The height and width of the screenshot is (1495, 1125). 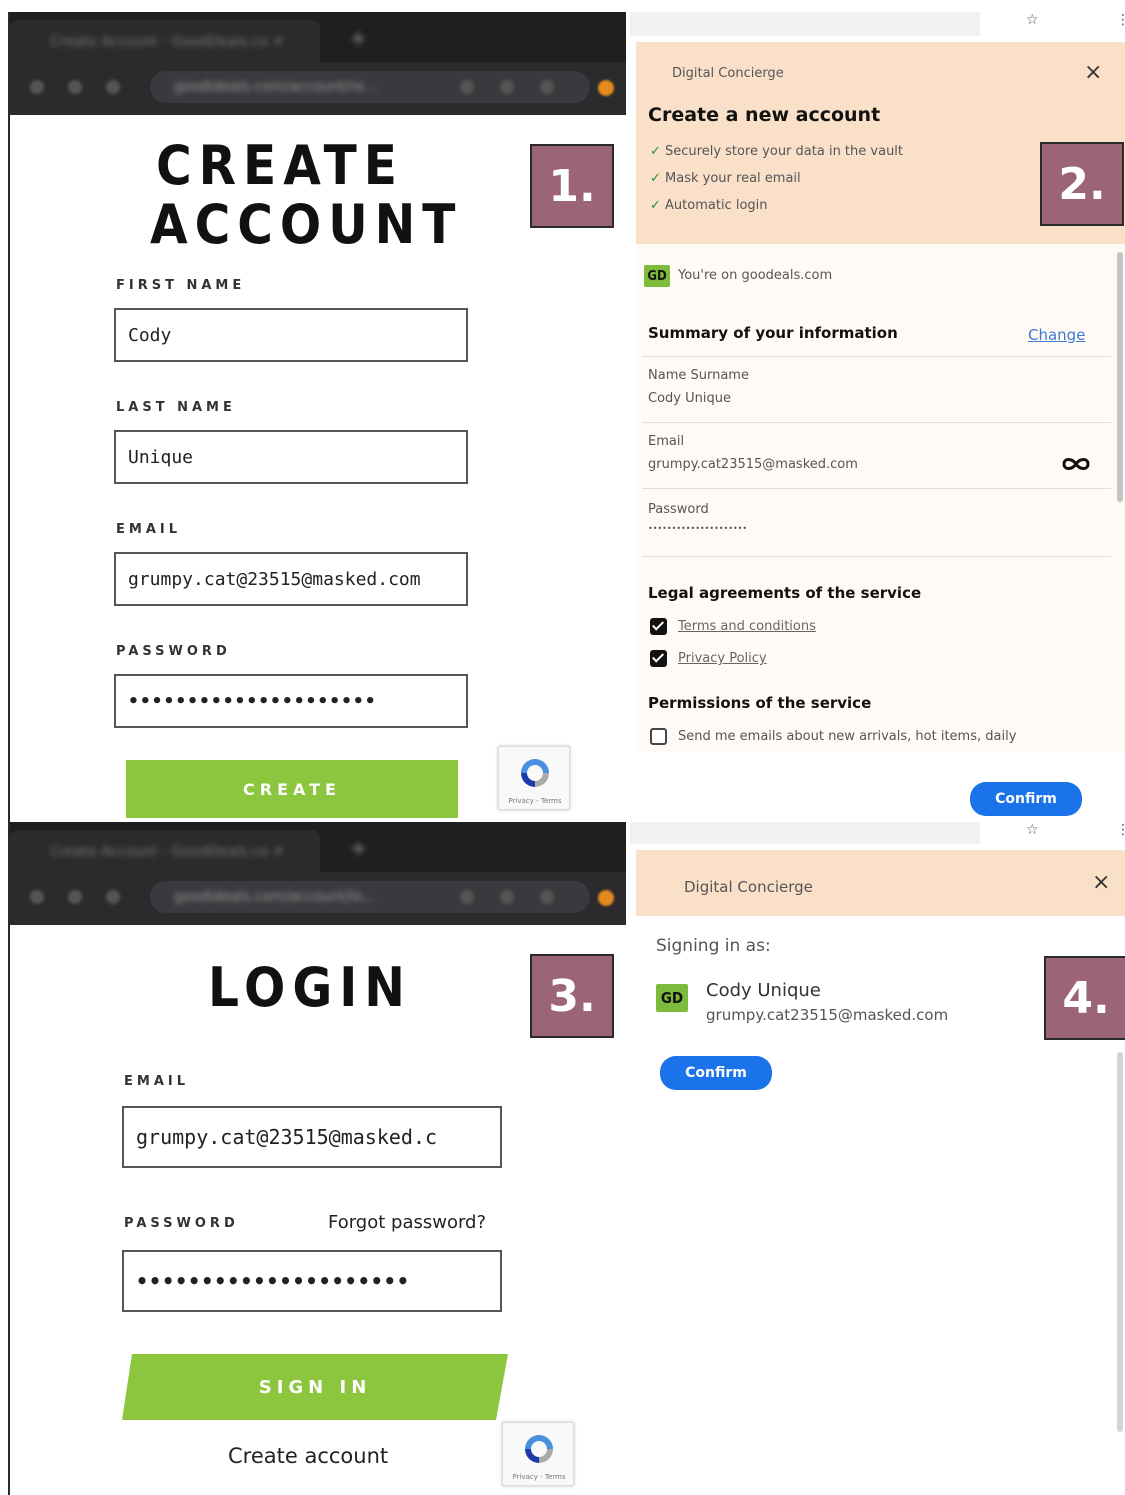 I want to click on page-title: CREATE ACCOUNT, so click(x=306, y=196).